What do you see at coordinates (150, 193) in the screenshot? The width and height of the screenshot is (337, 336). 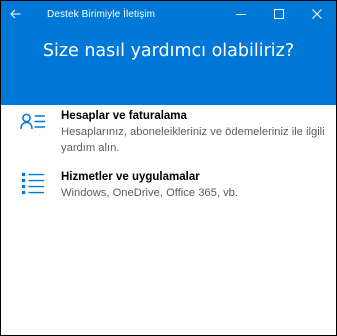 I see `option-description: Windows, OneDrive, Office 365, vb.` at bounding box center [150, 193].